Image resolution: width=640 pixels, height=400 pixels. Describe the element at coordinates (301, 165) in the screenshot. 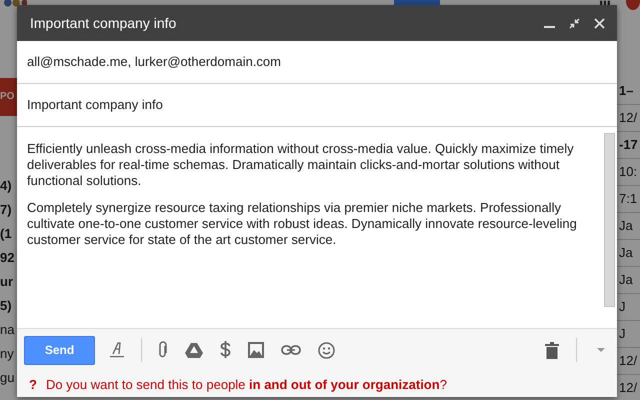

I see `paragraph: Efficiently unleash cross-media information without cross-media value. Quickly maximize timely deliverables for real-time schemas. Dramatically maintain clicks-and-mortar solutions without functional solutions.` at that location.